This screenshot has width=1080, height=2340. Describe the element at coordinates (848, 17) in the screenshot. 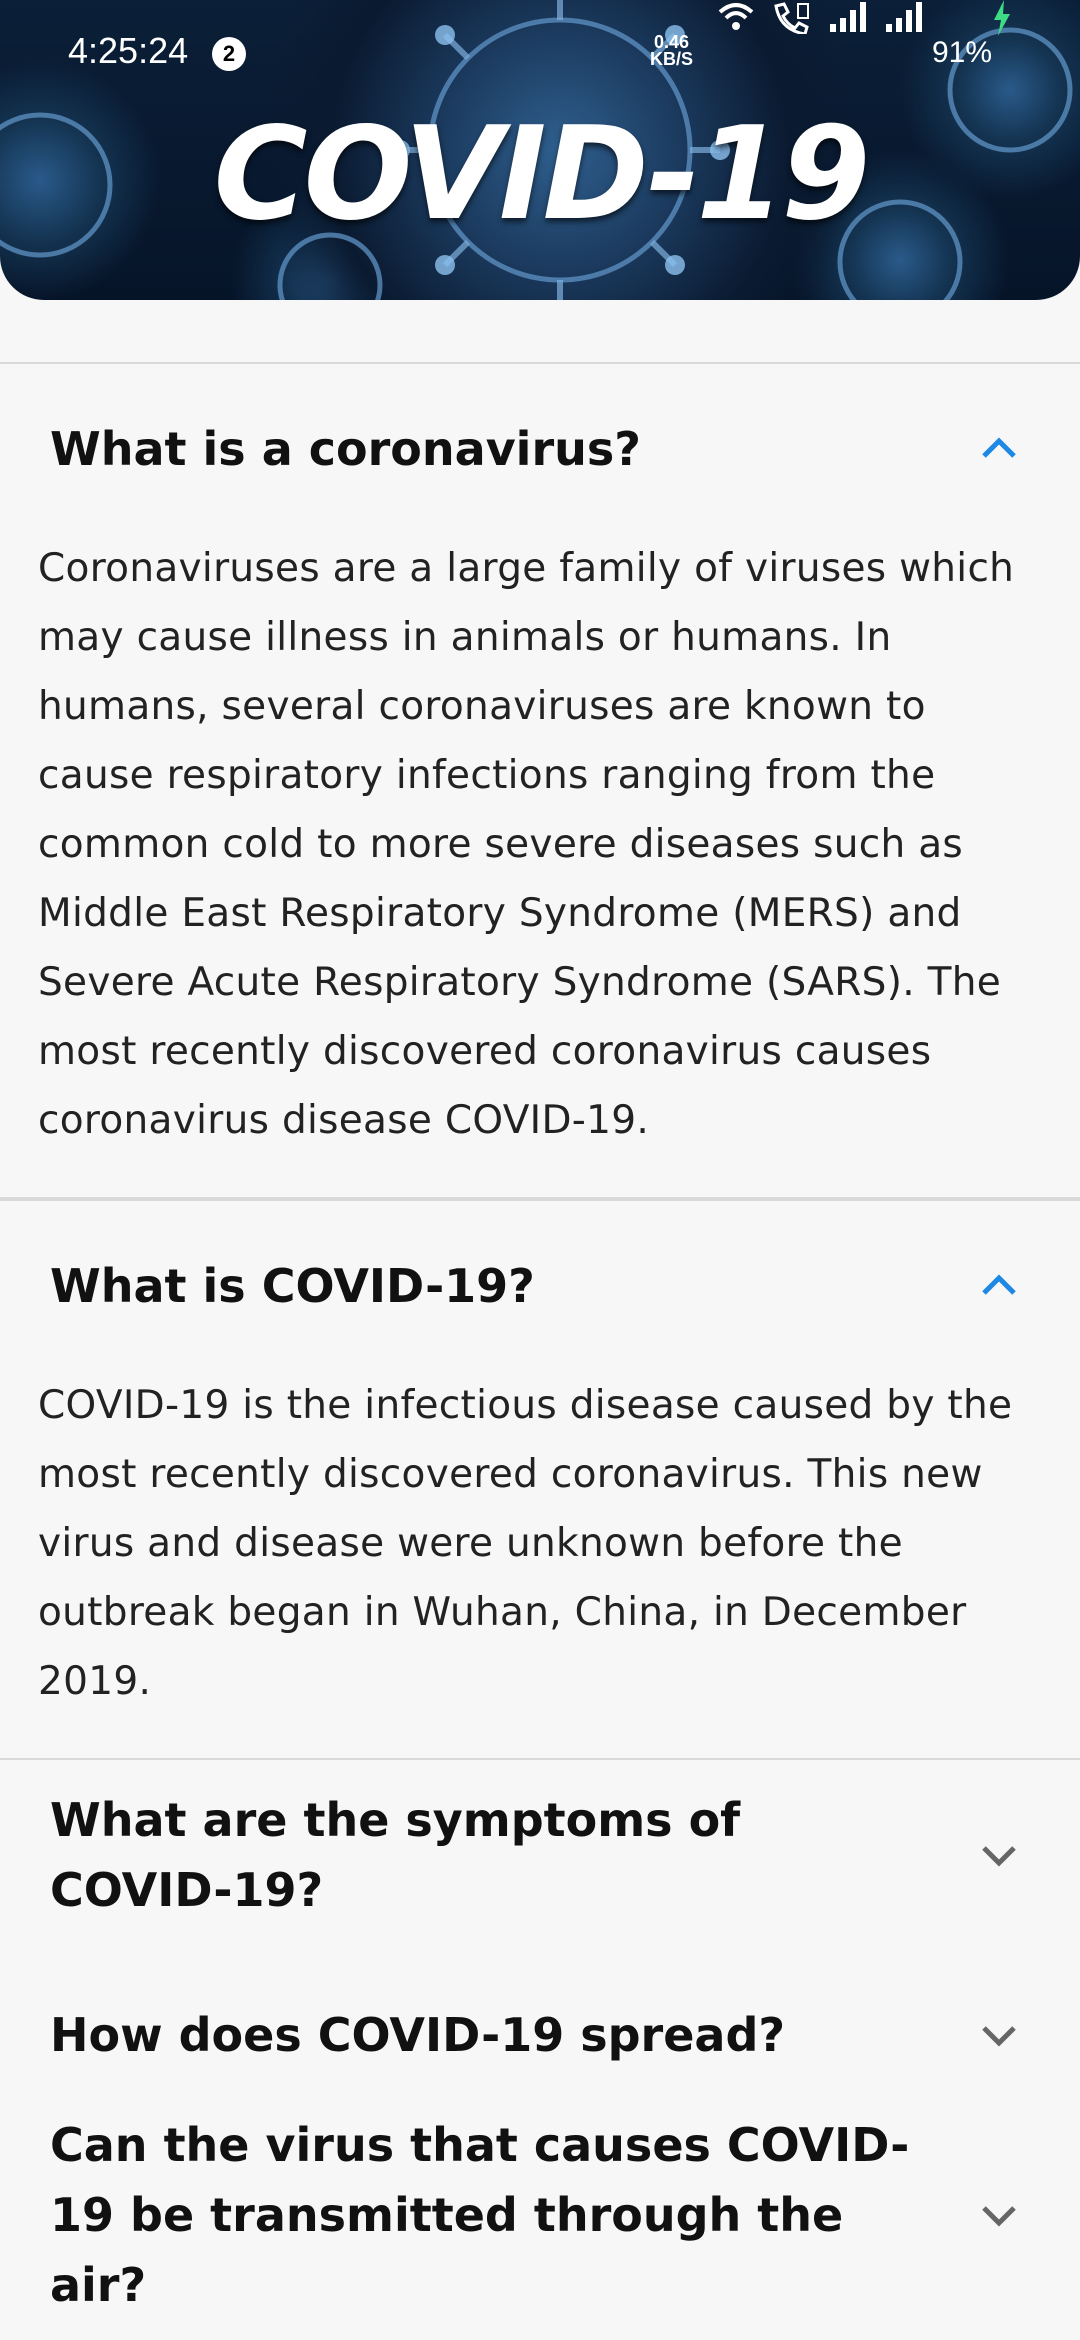

I see `signal-icon-sim1` at that location.